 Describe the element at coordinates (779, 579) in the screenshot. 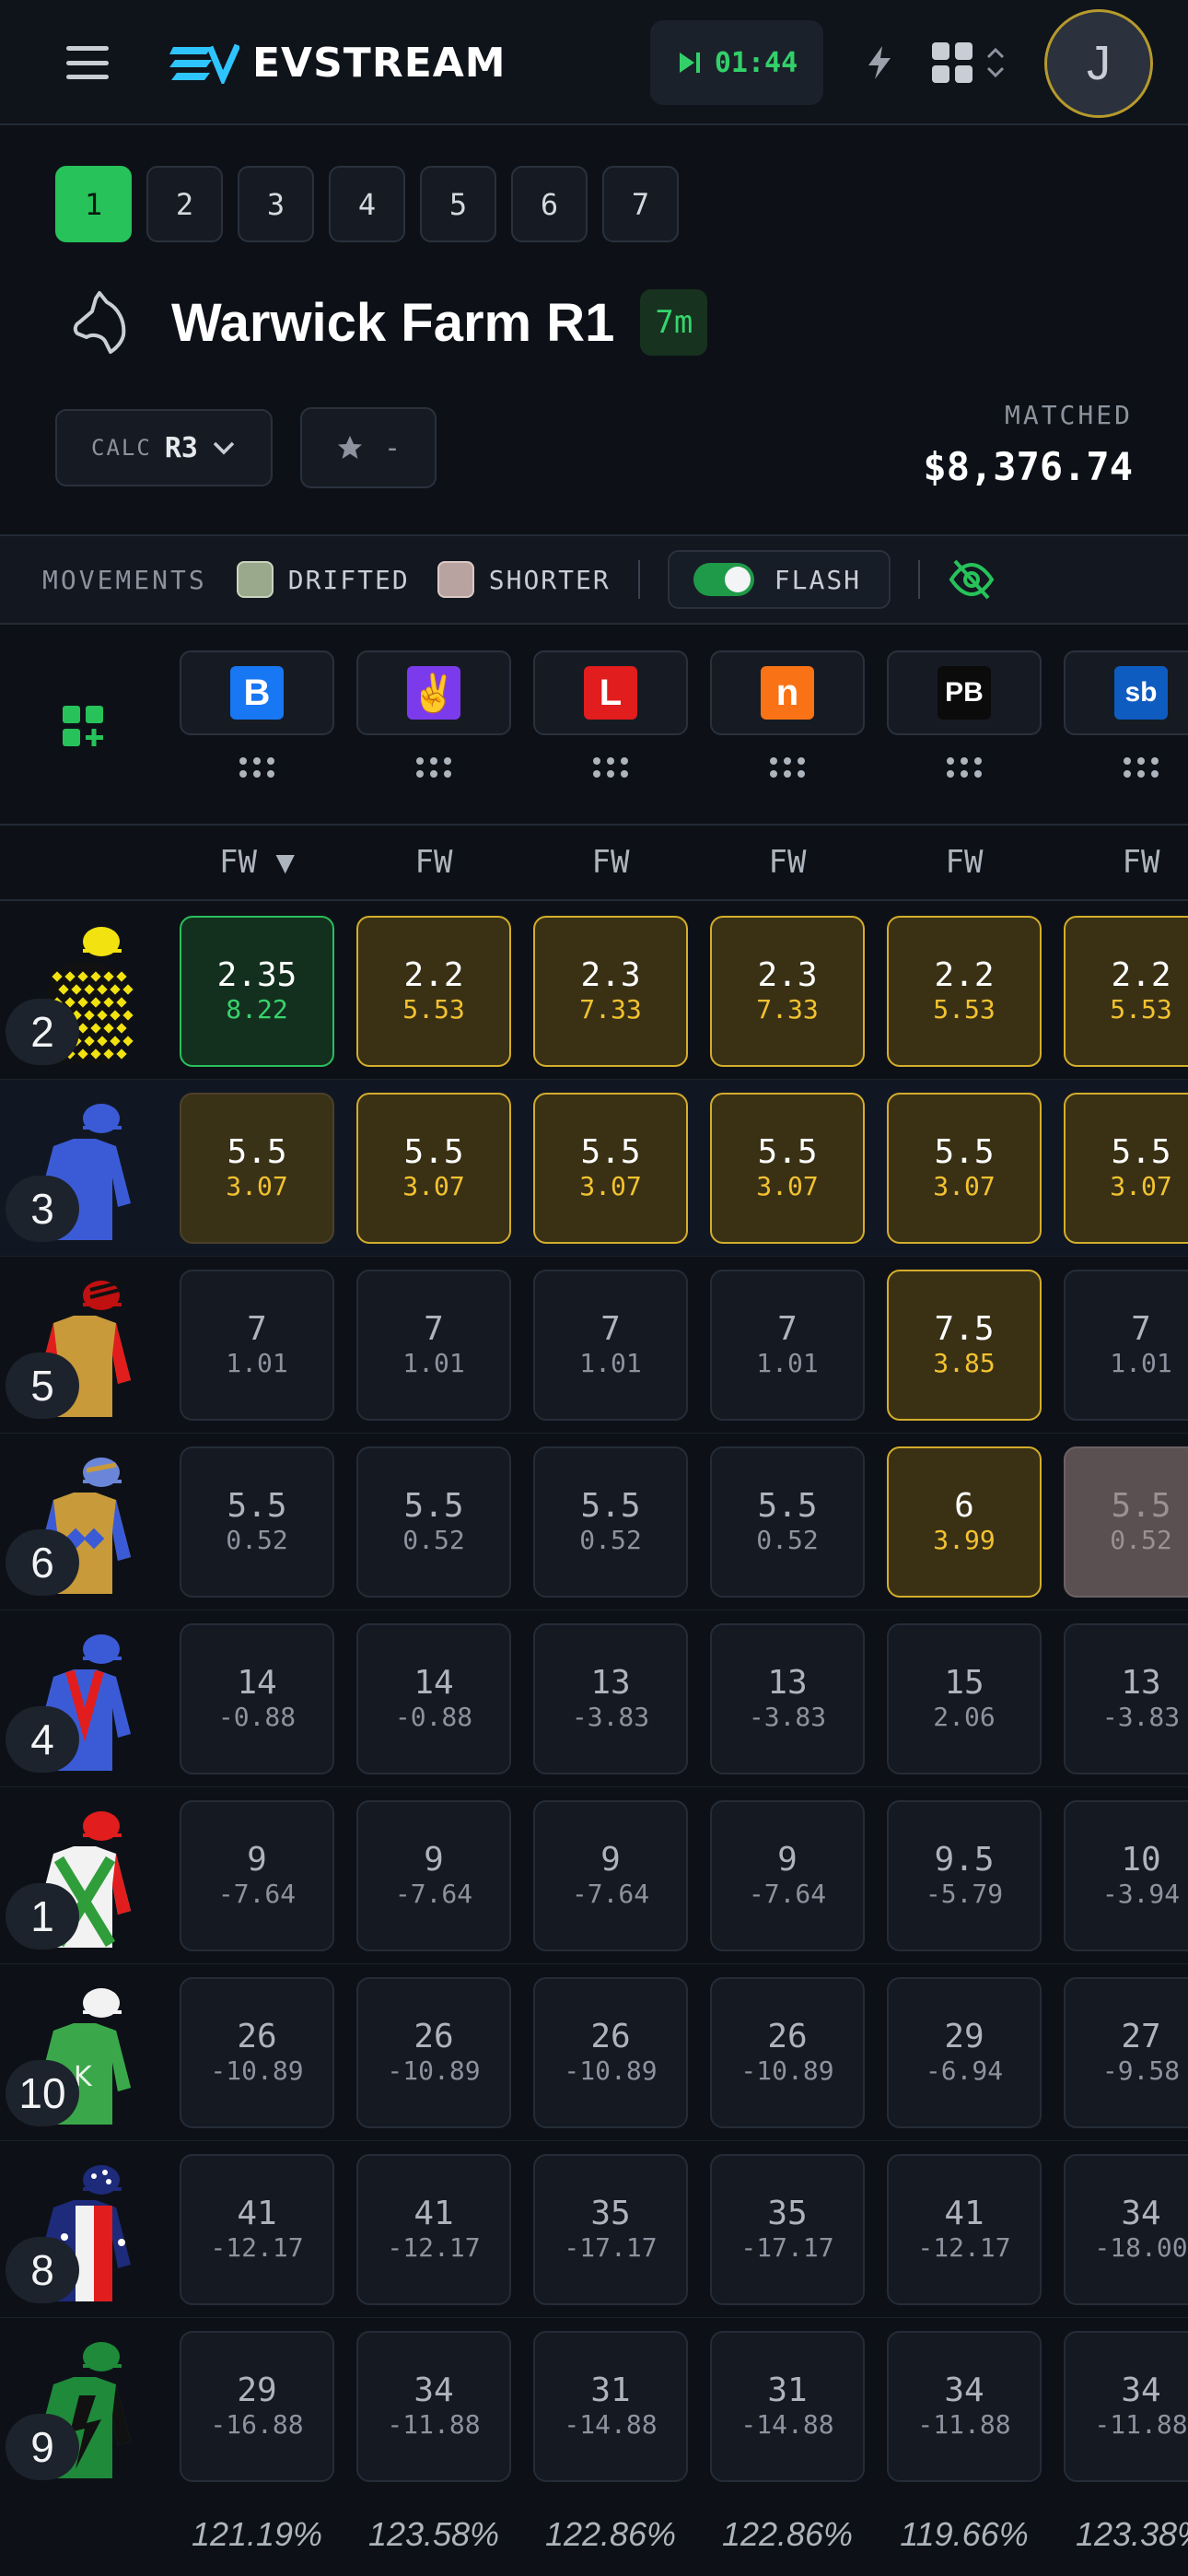

I see `flash-toggle: FLASH` at that location.